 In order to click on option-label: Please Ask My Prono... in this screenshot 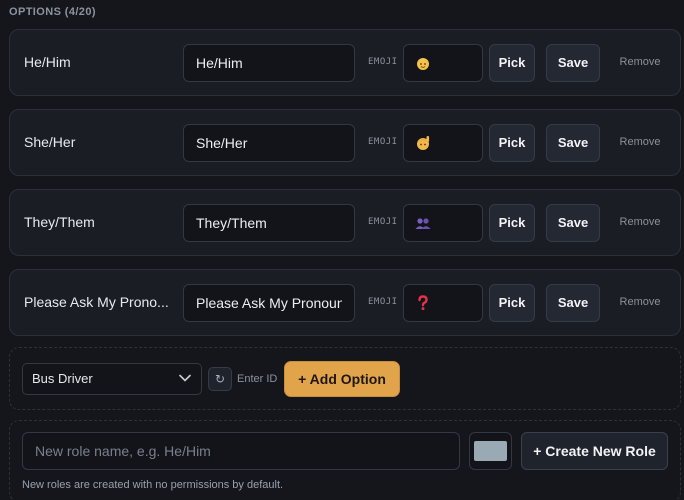, I will do `click(96, 302)`.